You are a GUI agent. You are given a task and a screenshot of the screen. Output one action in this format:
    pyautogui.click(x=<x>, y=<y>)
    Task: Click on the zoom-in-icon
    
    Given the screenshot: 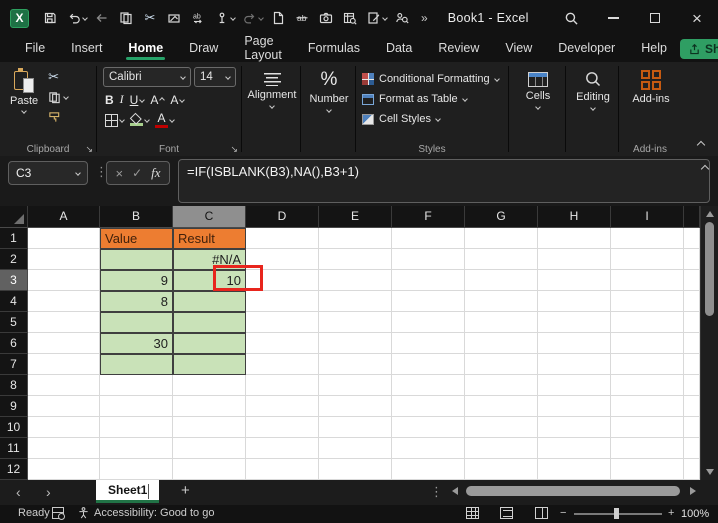 What is the action you would take?
    pyautogui.click(x=671, y=513)
    